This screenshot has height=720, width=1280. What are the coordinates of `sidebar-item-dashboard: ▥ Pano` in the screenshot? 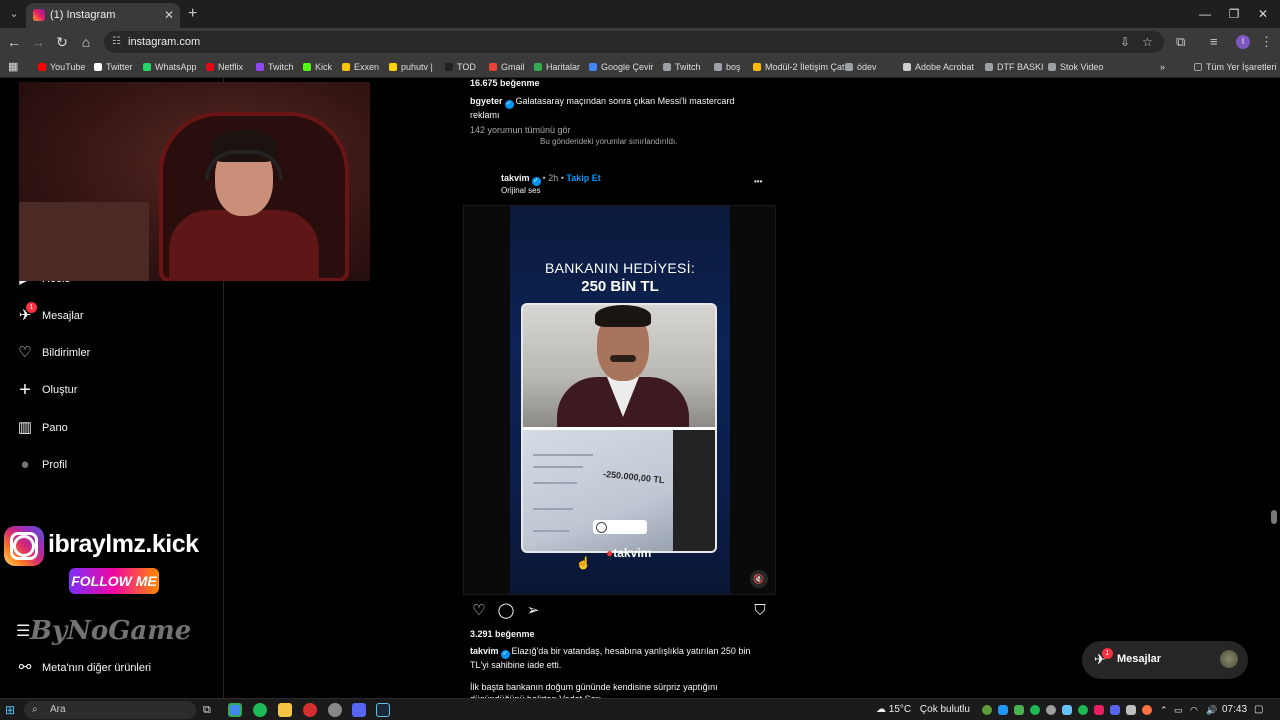 It's located at (42, 428).